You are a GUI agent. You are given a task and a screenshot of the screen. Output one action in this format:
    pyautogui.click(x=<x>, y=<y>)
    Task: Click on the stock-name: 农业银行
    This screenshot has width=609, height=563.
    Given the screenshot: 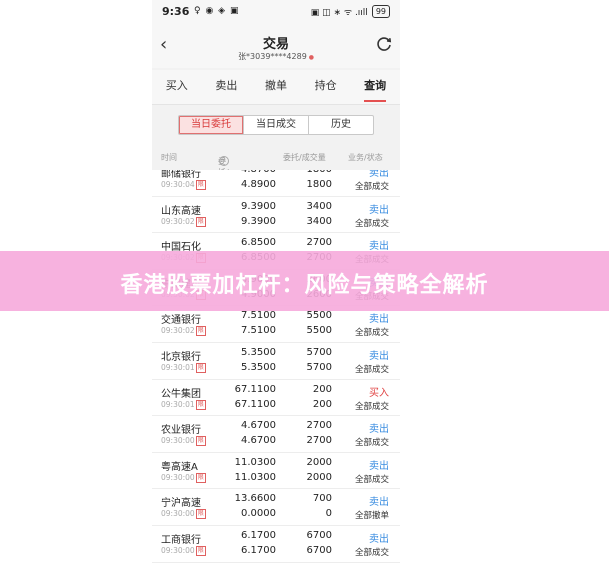 What is the action you would take?
    pyautogui.click(x=181, y=431)
    